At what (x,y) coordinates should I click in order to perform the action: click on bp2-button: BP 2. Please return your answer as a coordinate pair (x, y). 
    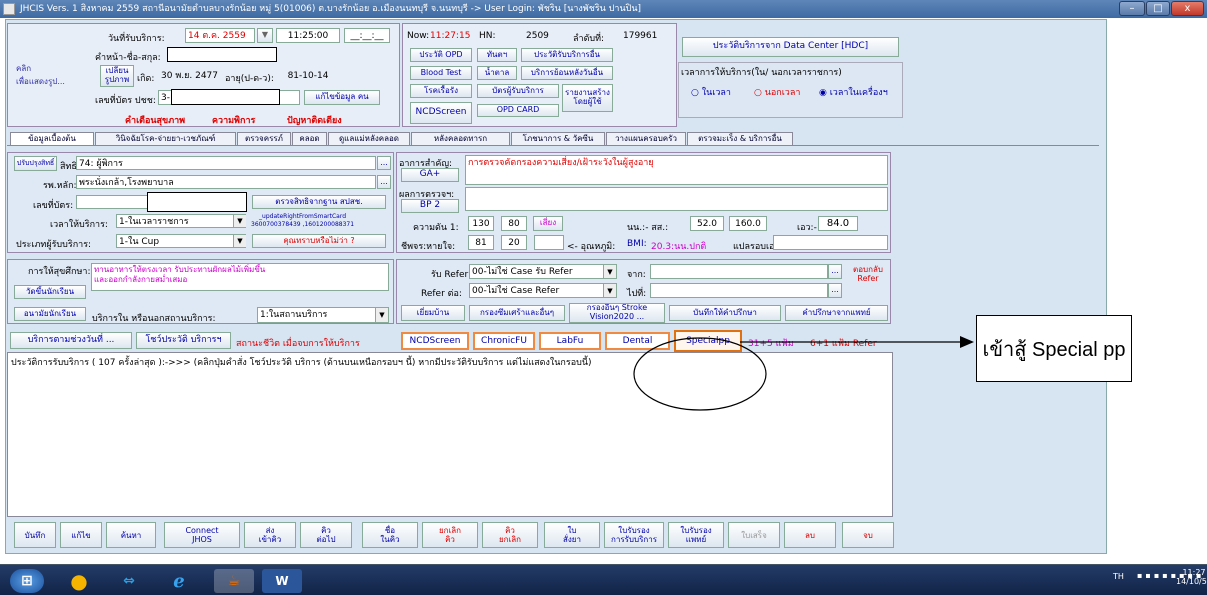
    Looking at the image, I should click on (430, 206).